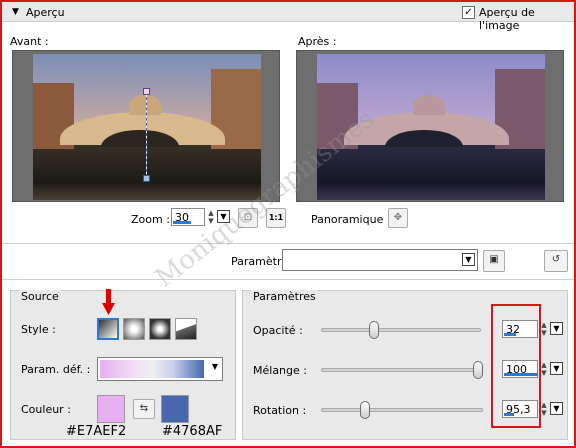 The width and height of the screenshot is (576, 448). I want to click on style-sunburst-button, so click(186, 329).